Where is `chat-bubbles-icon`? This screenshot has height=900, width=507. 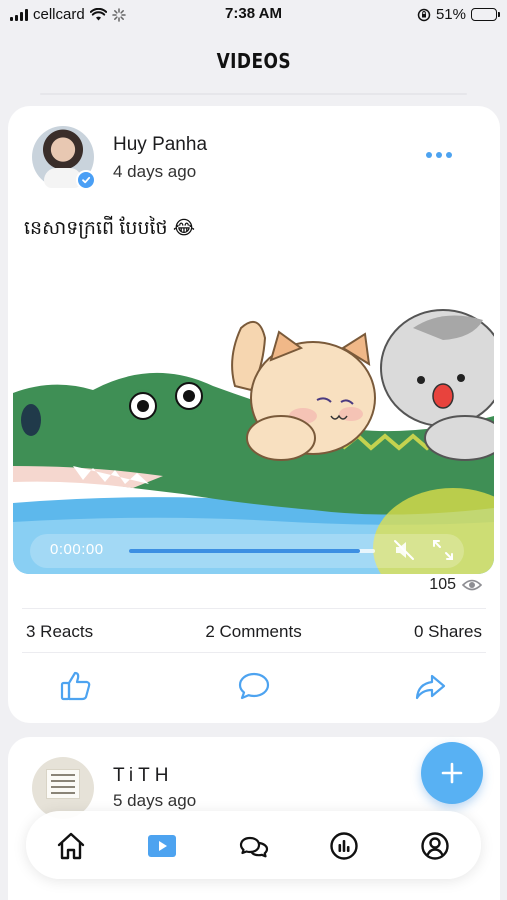
chat-bubbles-icon is located at coordinates (254, 847).